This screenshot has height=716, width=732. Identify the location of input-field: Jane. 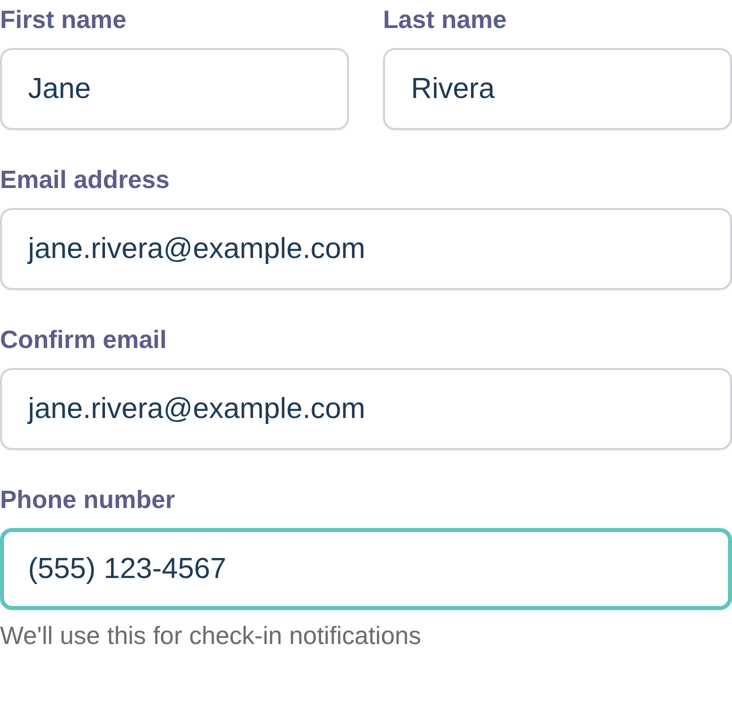
(174, 89).